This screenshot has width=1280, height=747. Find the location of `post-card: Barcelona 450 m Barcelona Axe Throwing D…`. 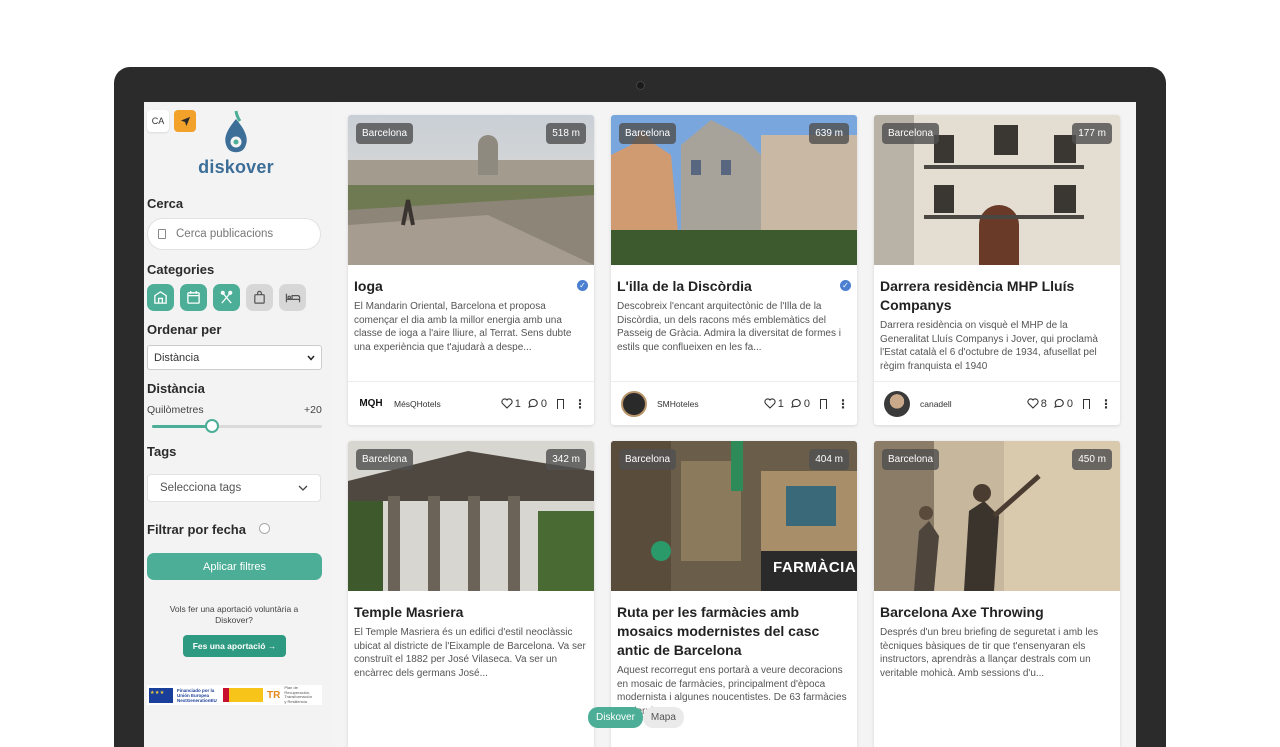

post-card: Barcelona 450 m Barcelona Axe Throwing D… is located at coordinates (997, 594).